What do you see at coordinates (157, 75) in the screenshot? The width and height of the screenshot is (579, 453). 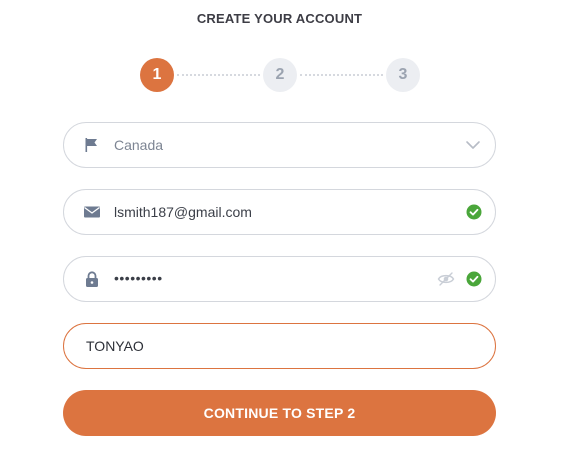 I see `step-1-indicator: 1` at bounding box center [157, 75].